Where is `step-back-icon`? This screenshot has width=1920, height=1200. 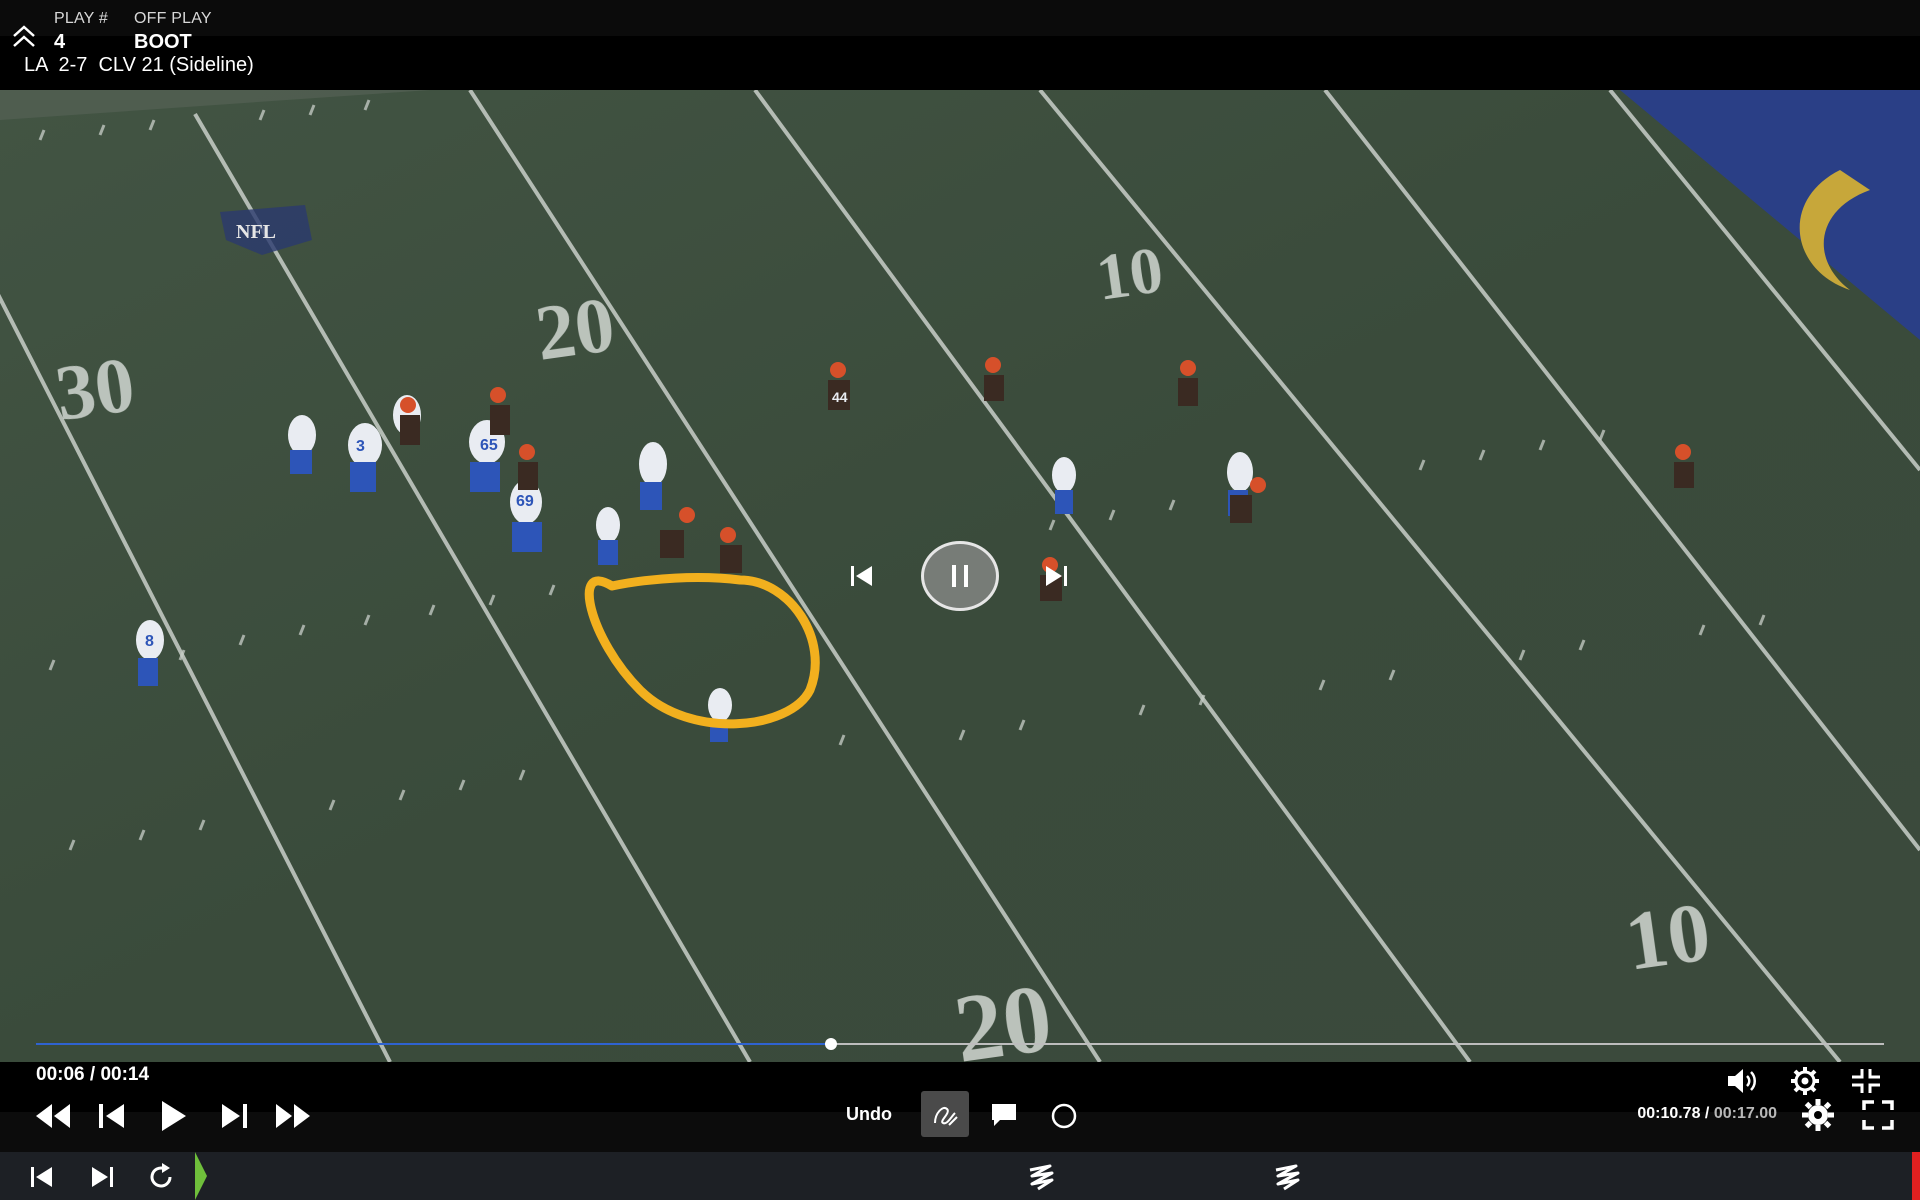 step-back-icon is located at coordinates (111, 1116).